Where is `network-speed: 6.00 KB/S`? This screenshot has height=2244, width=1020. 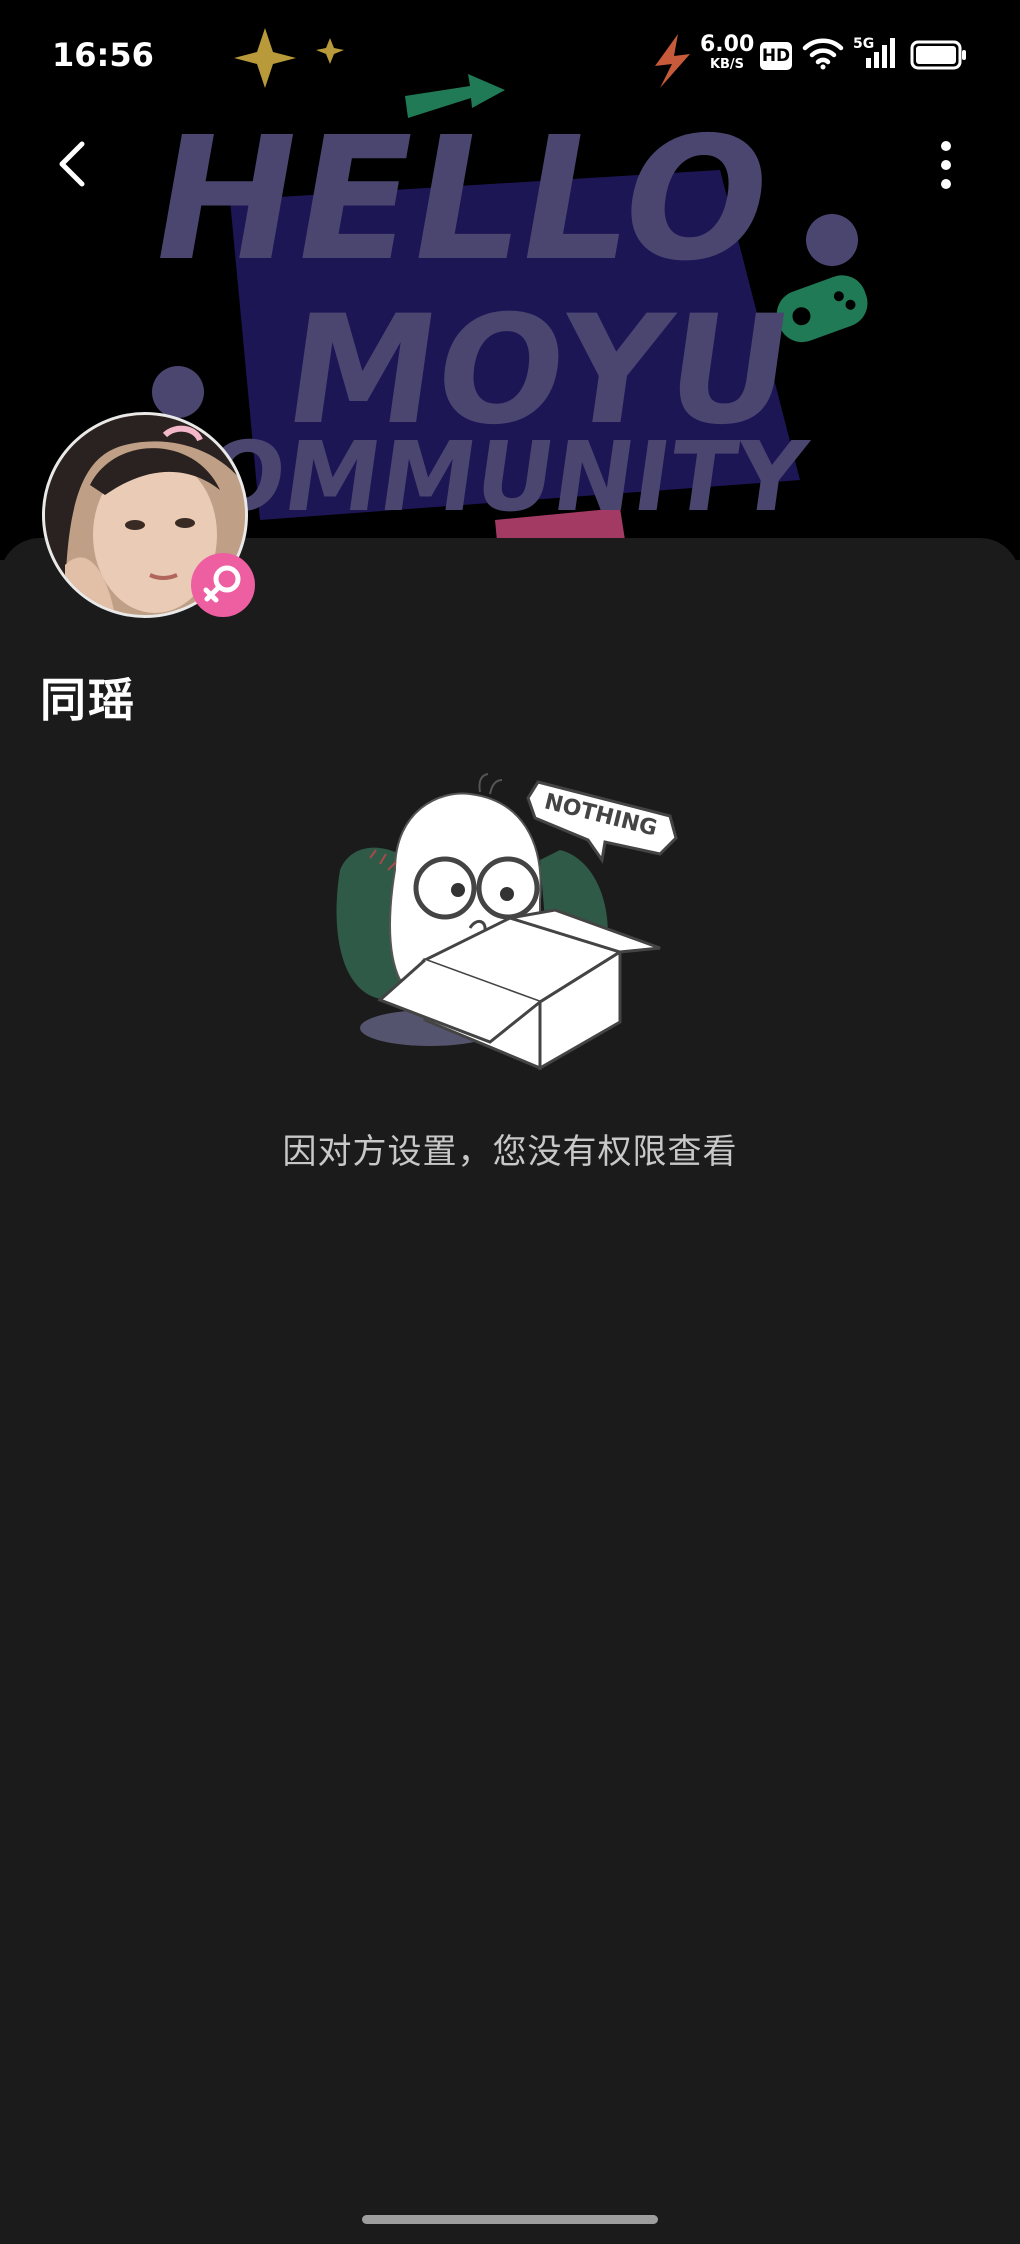
network-speed: 6.00 KB/S is located at coordinates (727, 52).